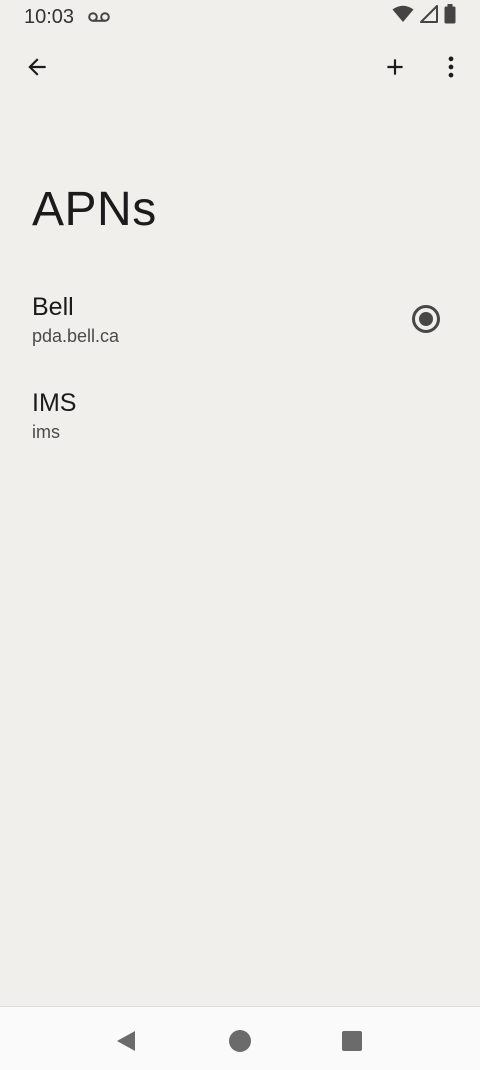  I want to click on nav-home-button, so click(240, 1043).